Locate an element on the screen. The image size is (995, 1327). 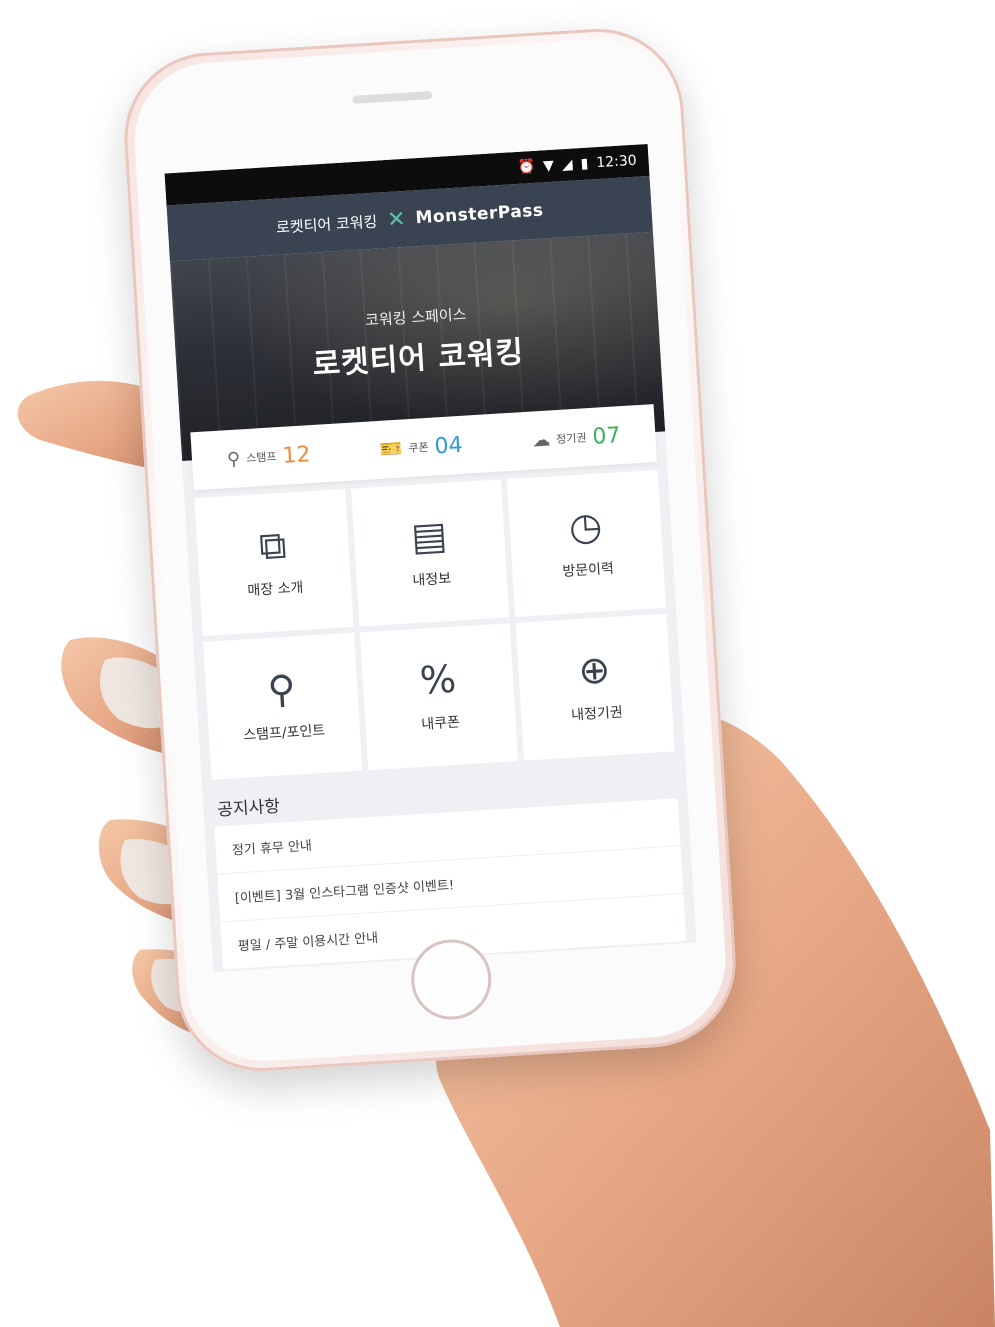
history-clock-icon: ◷ is located at coordinates (585, 526).